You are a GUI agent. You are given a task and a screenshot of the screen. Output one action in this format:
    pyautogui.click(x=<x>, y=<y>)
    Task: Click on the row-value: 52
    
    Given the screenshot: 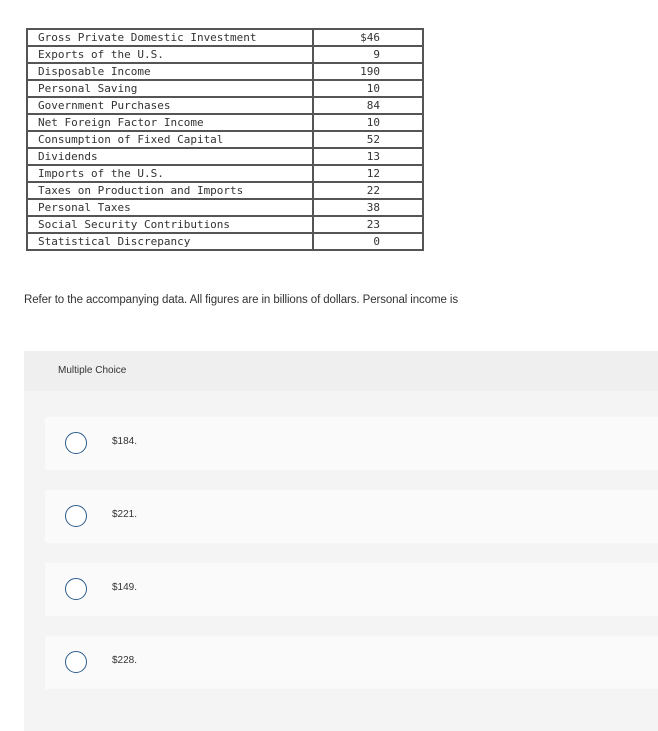 What is the action you would take?
    pyautogui.click(x=368, y=139)
    